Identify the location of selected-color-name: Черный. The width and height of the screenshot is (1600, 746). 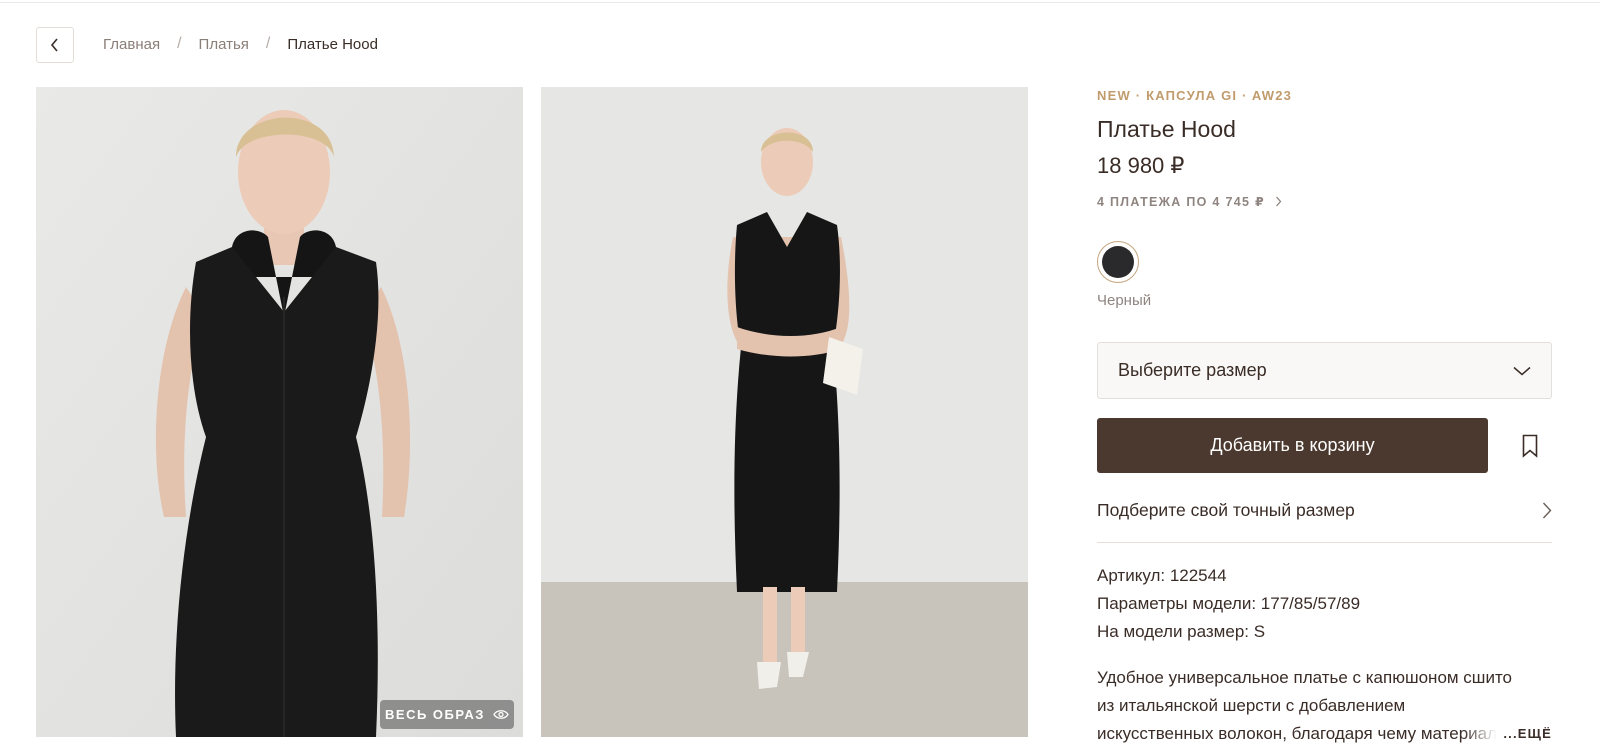
(1124, 300).